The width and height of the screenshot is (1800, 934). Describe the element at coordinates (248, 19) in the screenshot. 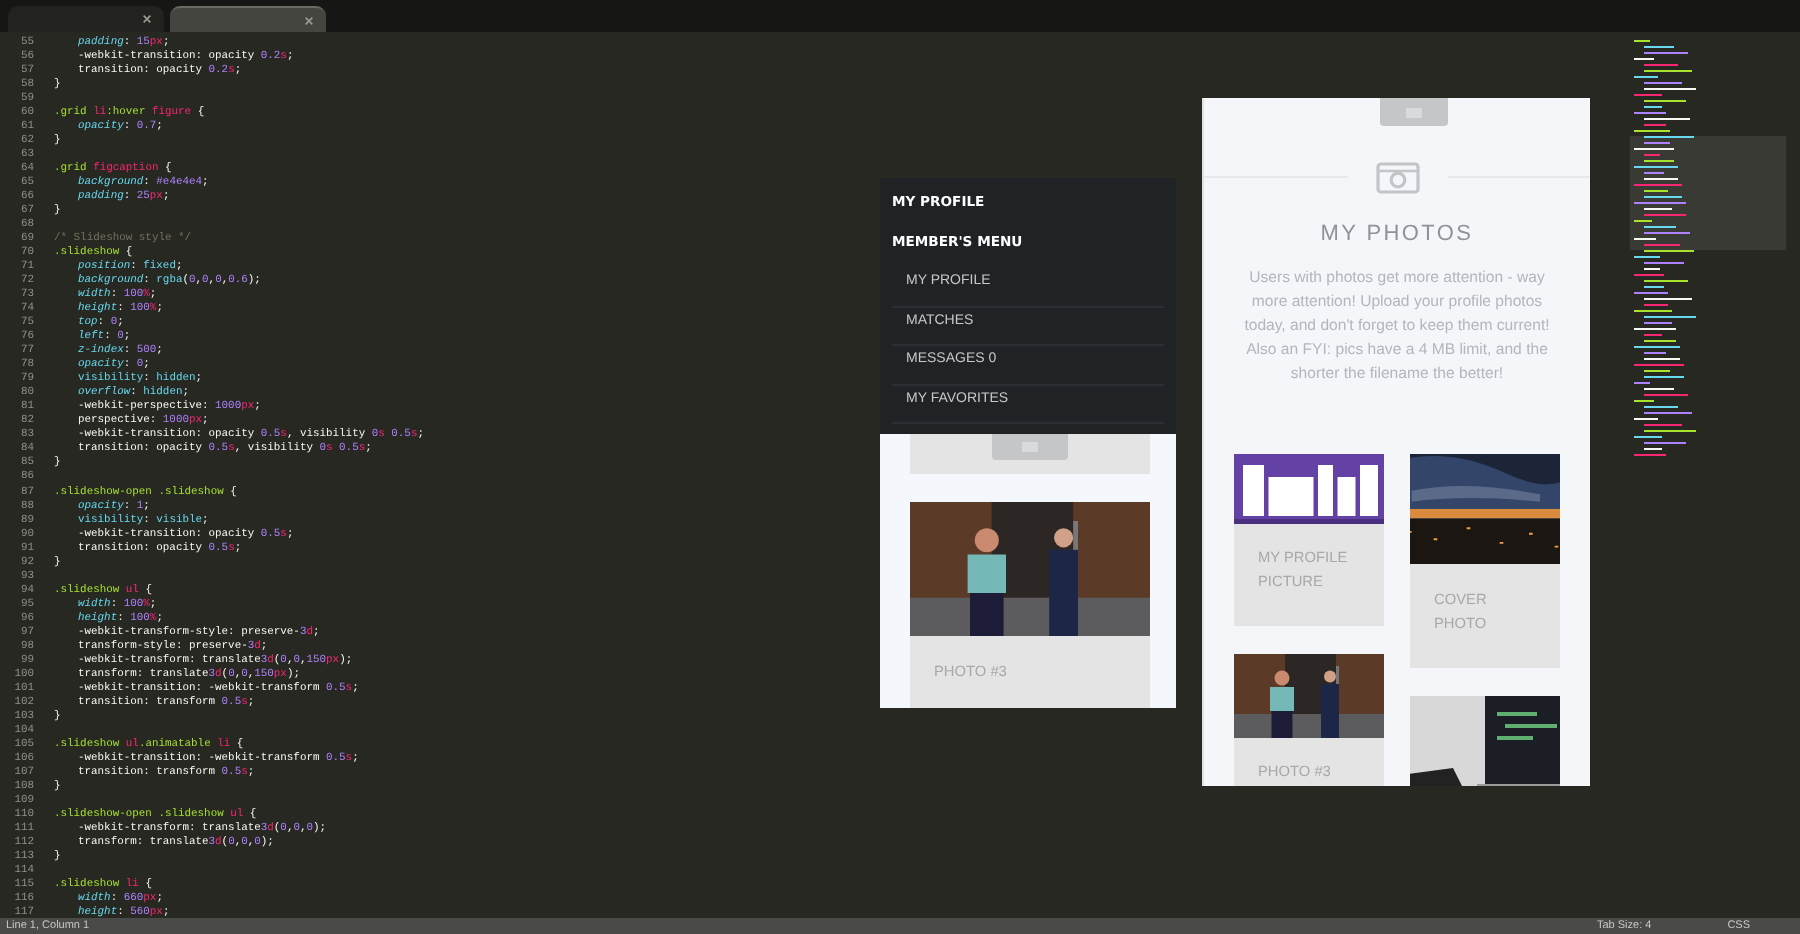

I see `editor-tab` at that location.